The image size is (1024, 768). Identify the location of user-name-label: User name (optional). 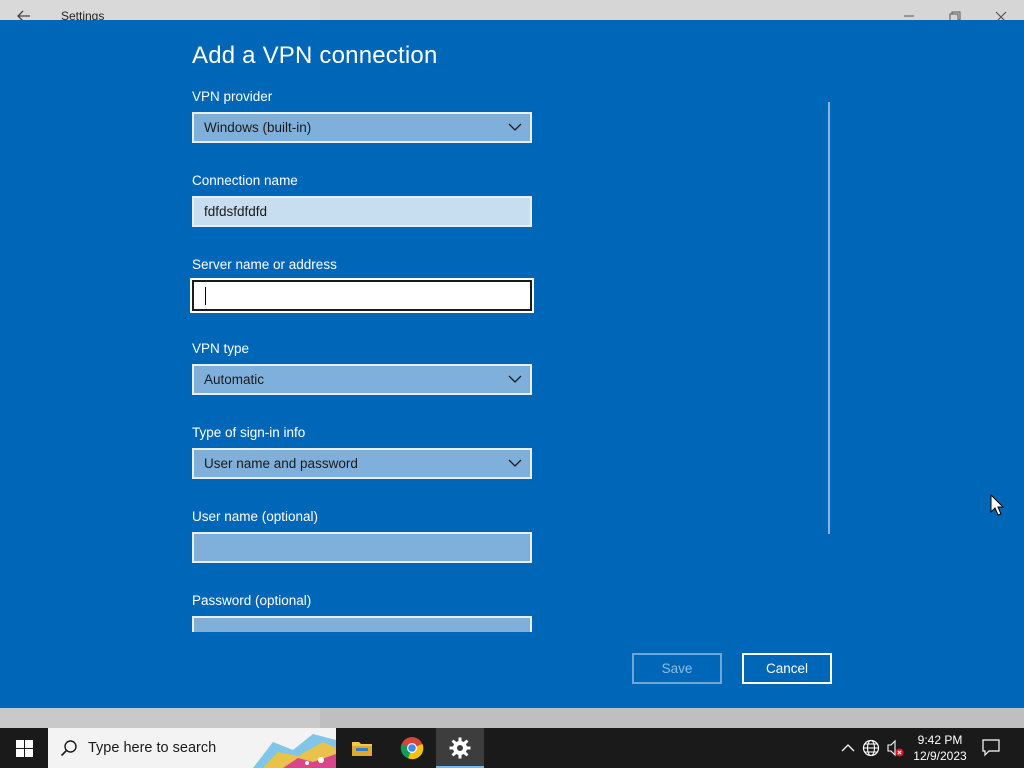
(255, 516).